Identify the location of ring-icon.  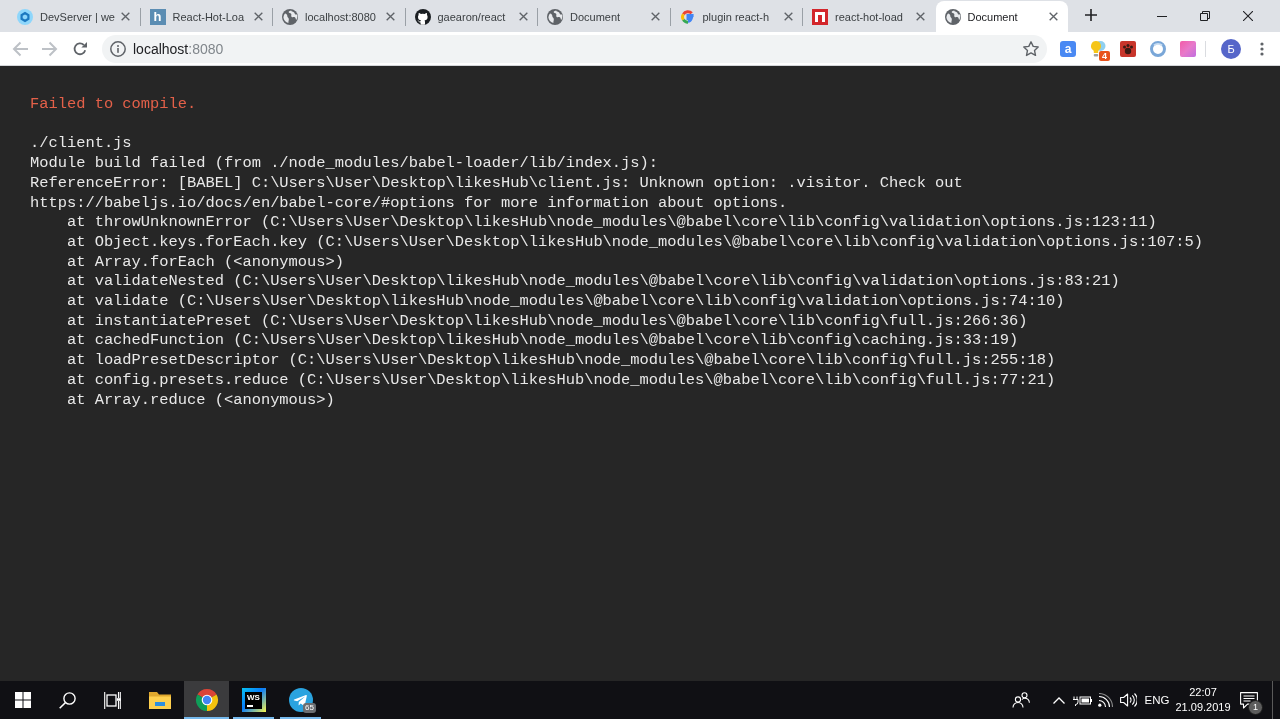
(1158, 48).